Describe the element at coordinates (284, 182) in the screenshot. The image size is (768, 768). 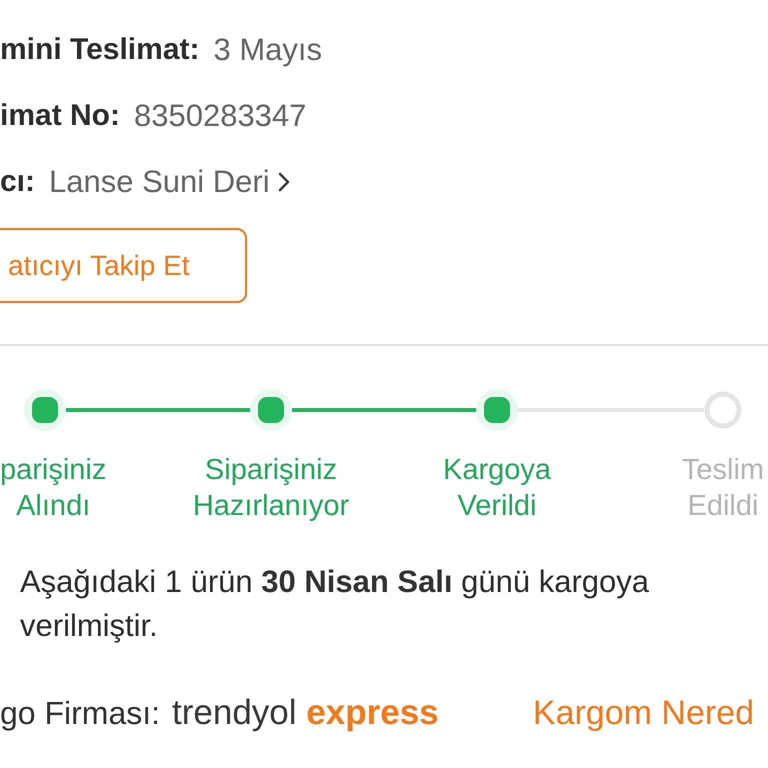
I see `chevron-right-icon` at that location.